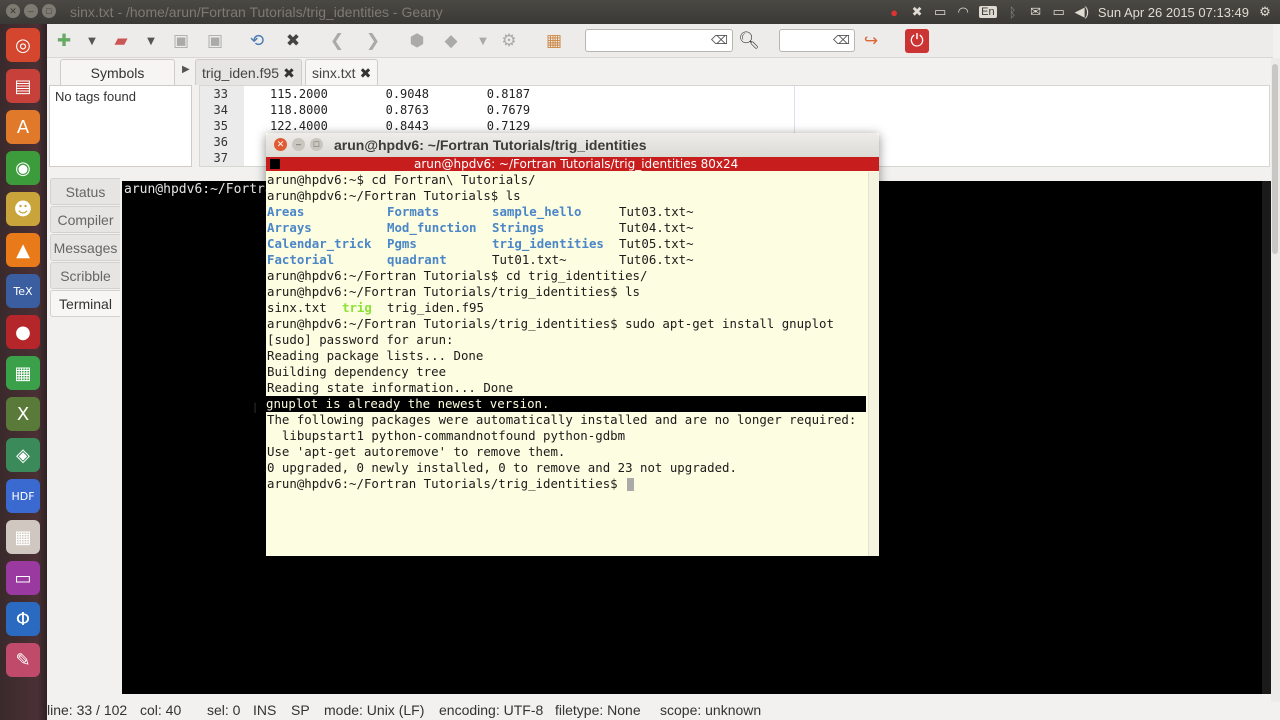 This screenshot has height=720, width=1280. I want to click on close-window-icon: ✕, so click(13, 11).